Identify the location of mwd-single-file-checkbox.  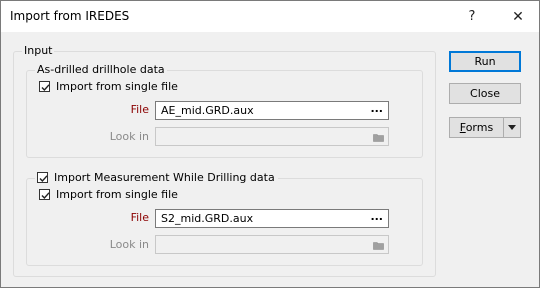
(44, 194).